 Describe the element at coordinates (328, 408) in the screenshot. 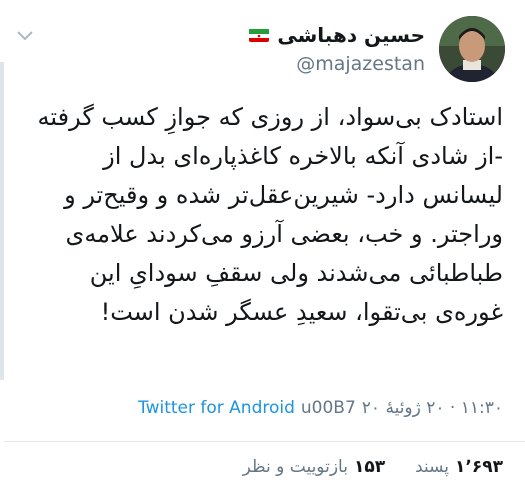

I see `meta-separator: u00B7` at that location.